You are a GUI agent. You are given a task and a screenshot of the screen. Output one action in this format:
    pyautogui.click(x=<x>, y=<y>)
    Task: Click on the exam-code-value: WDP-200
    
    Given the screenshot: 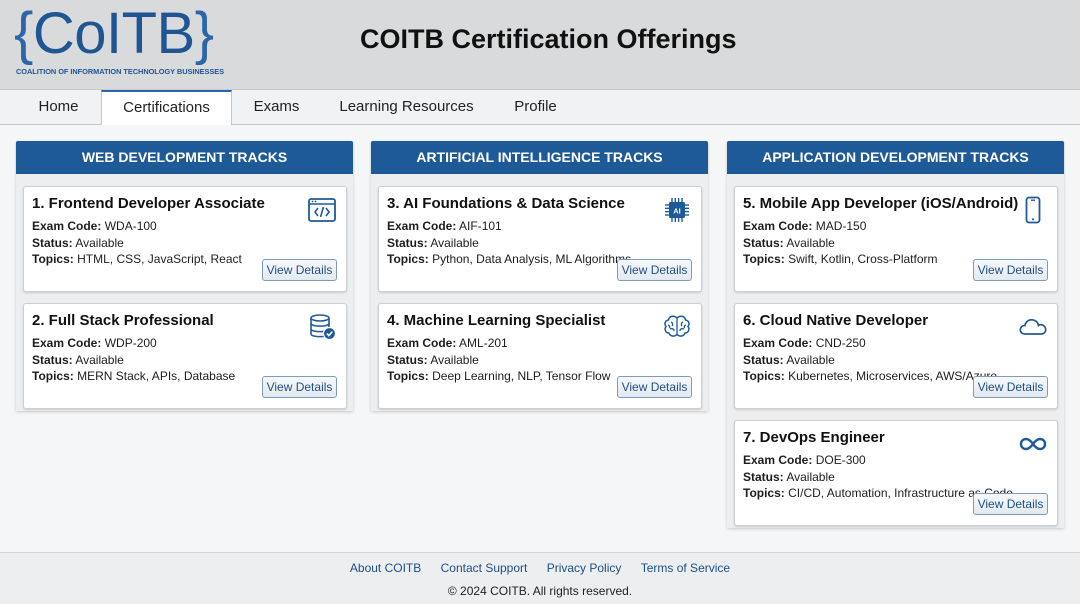 What is the action you would take?
    pyautogui.click(x=130, y=343)
    